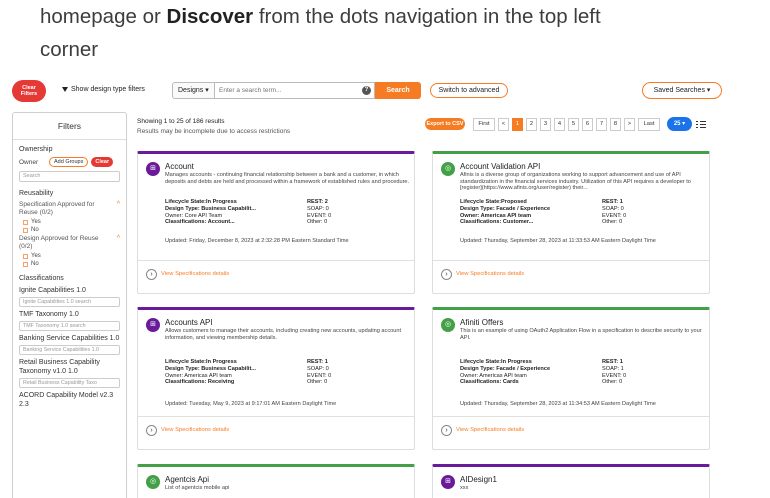 The width and height of the screenshot is (770, 498). Describe the element at coordinates (571, 481) in the screenshot. I see `design-card-aidesign1: ⊞ AIDesign1 xxx` at that location.